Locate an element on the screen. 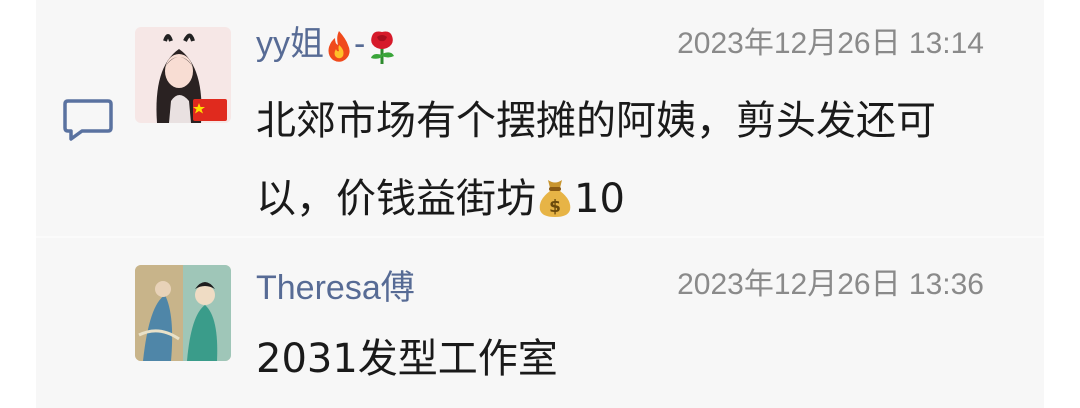 This screenshot has width=1080, height=408. comment-text: 2031发型工作室 is located at coordinates (407, 359).